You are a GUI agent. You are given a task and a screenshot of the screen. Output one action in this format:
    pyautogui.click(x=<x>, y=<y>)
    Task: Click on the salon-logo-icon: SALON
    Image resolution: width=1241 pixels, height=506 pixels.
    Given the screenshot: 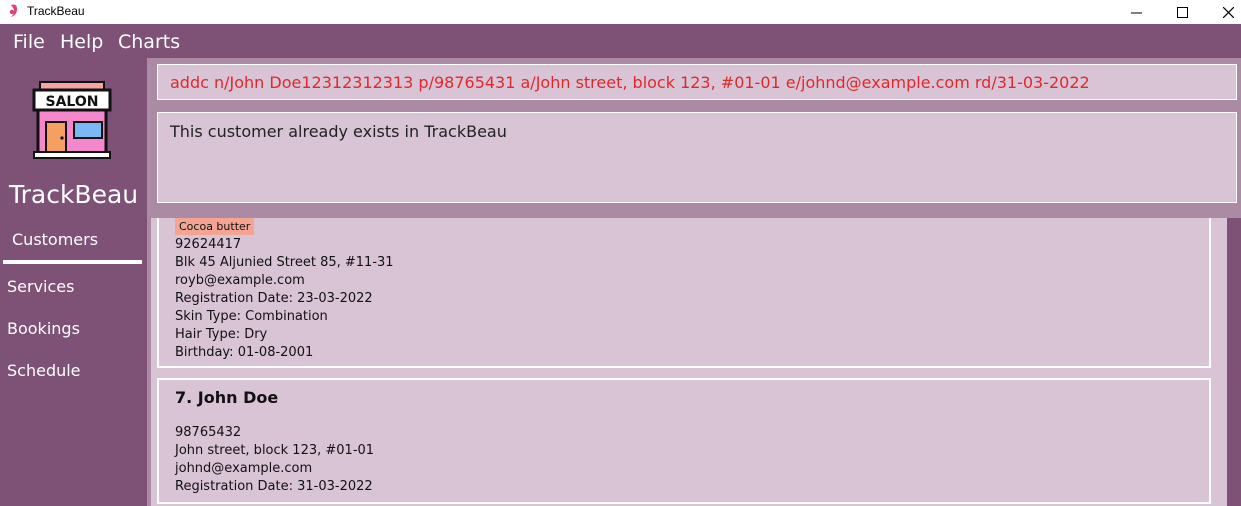 What is the action you would take?
    pyautogui.click(x=72, y=120)
    